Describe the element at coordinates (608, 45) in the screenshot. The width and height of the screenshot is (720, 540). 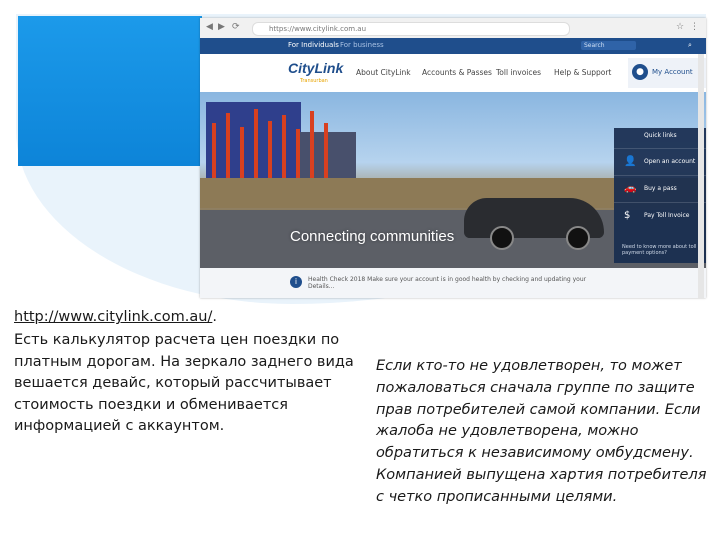
I see `search-input: Search` at that location.